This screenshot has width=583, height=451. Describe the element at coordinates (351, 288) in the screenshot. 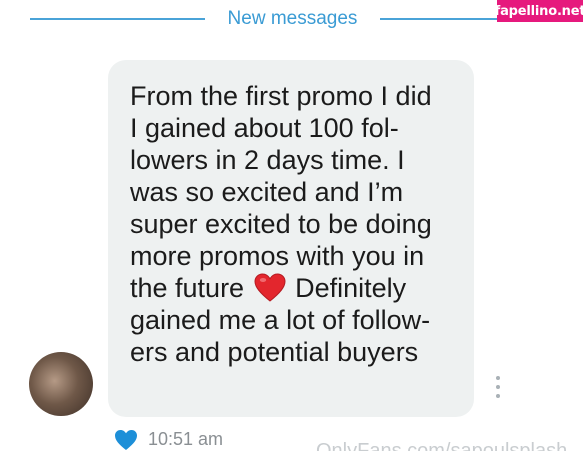

I see `message-fragment: Definitely` at that location.